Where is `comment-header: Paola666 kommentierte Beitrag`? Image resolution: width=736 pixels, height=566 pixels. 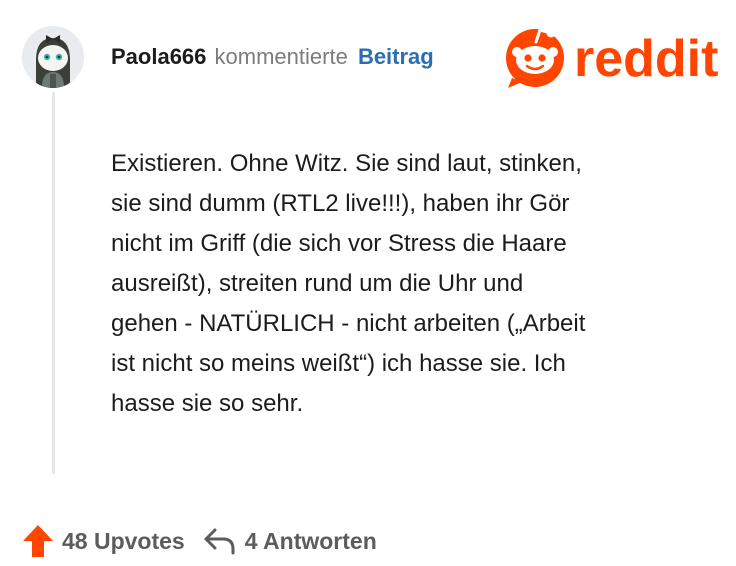
comment-header: Paola666 kommentierte Beitrag is located at coordinates (272, 57).